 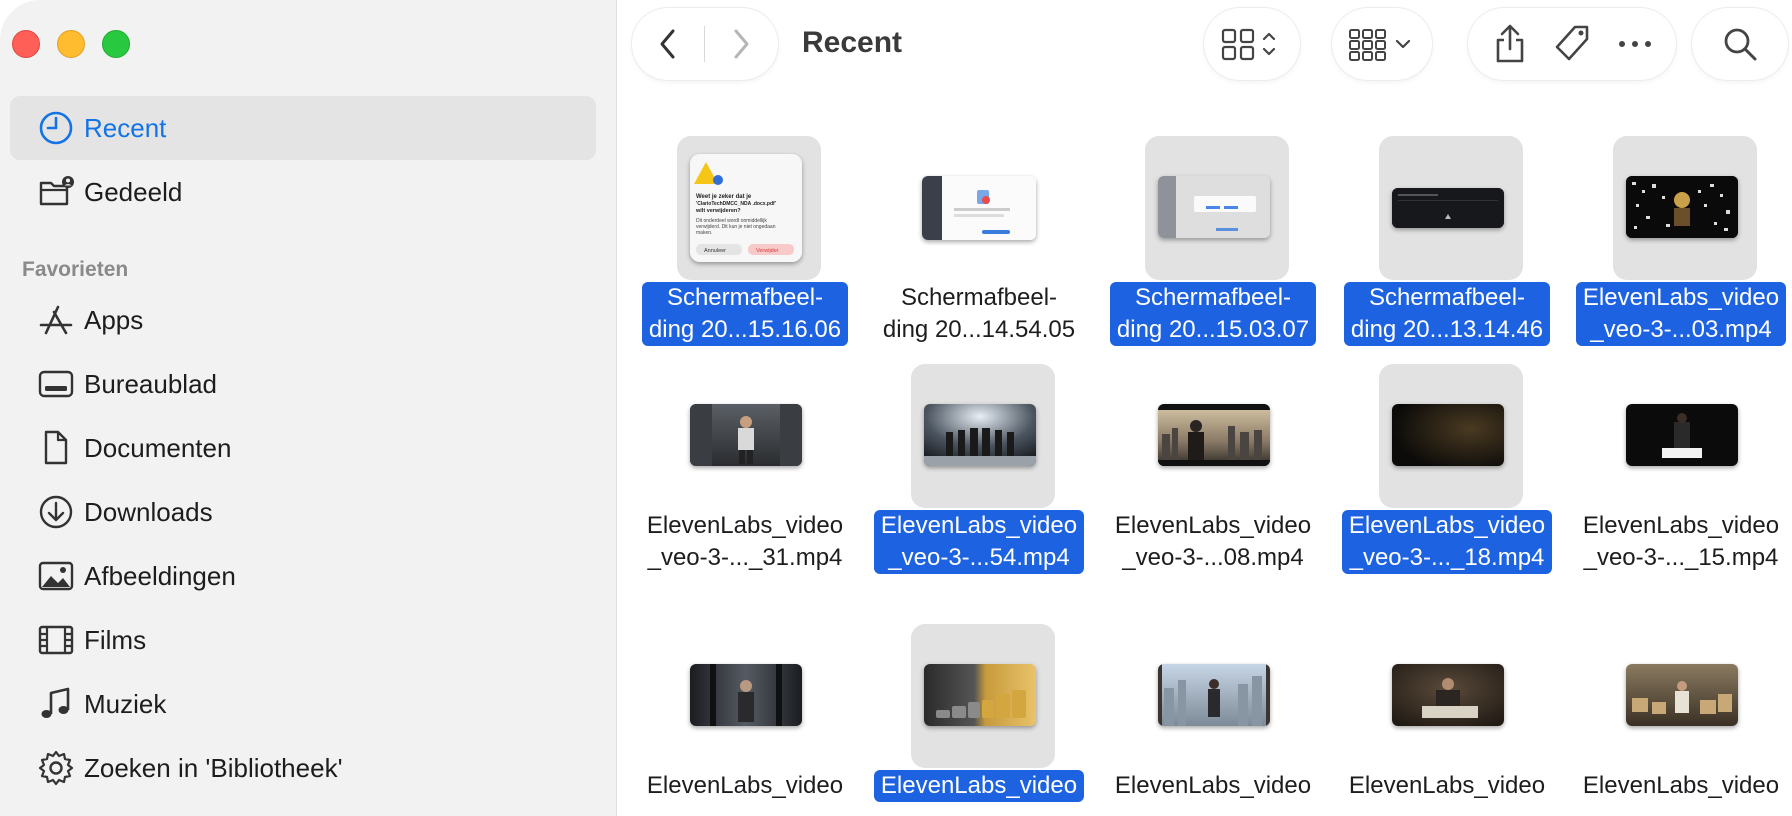 I want to click on sidebar-item-search-library: Zoeken in 'Bibliotheek', so click(x=303, y=768).